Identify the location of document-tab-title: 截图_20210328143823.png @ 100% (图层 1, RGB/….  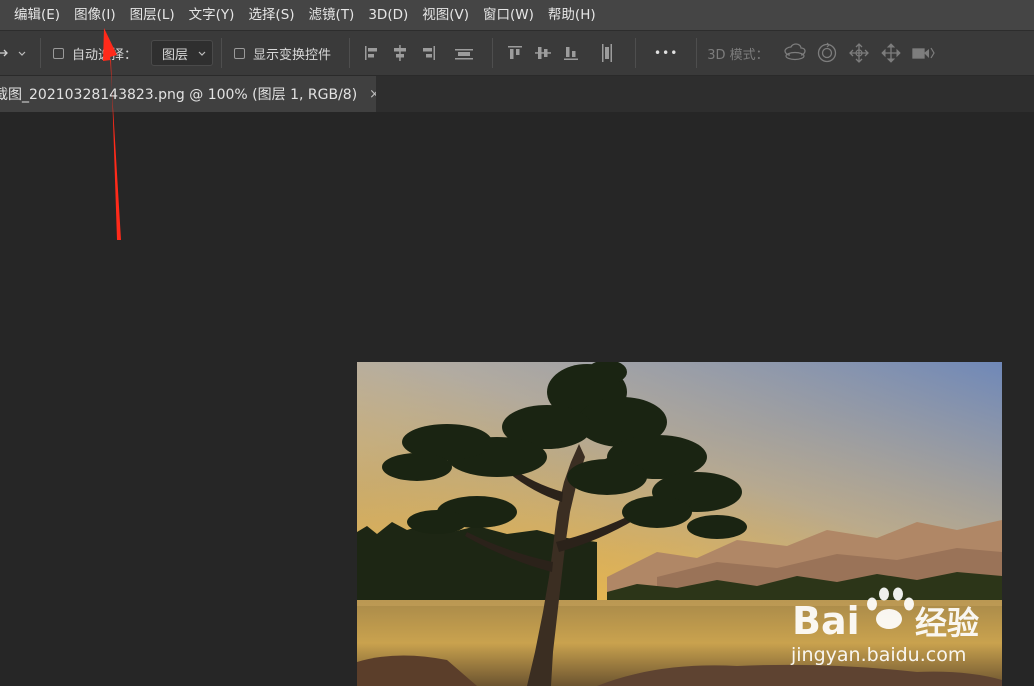
(179, 95).